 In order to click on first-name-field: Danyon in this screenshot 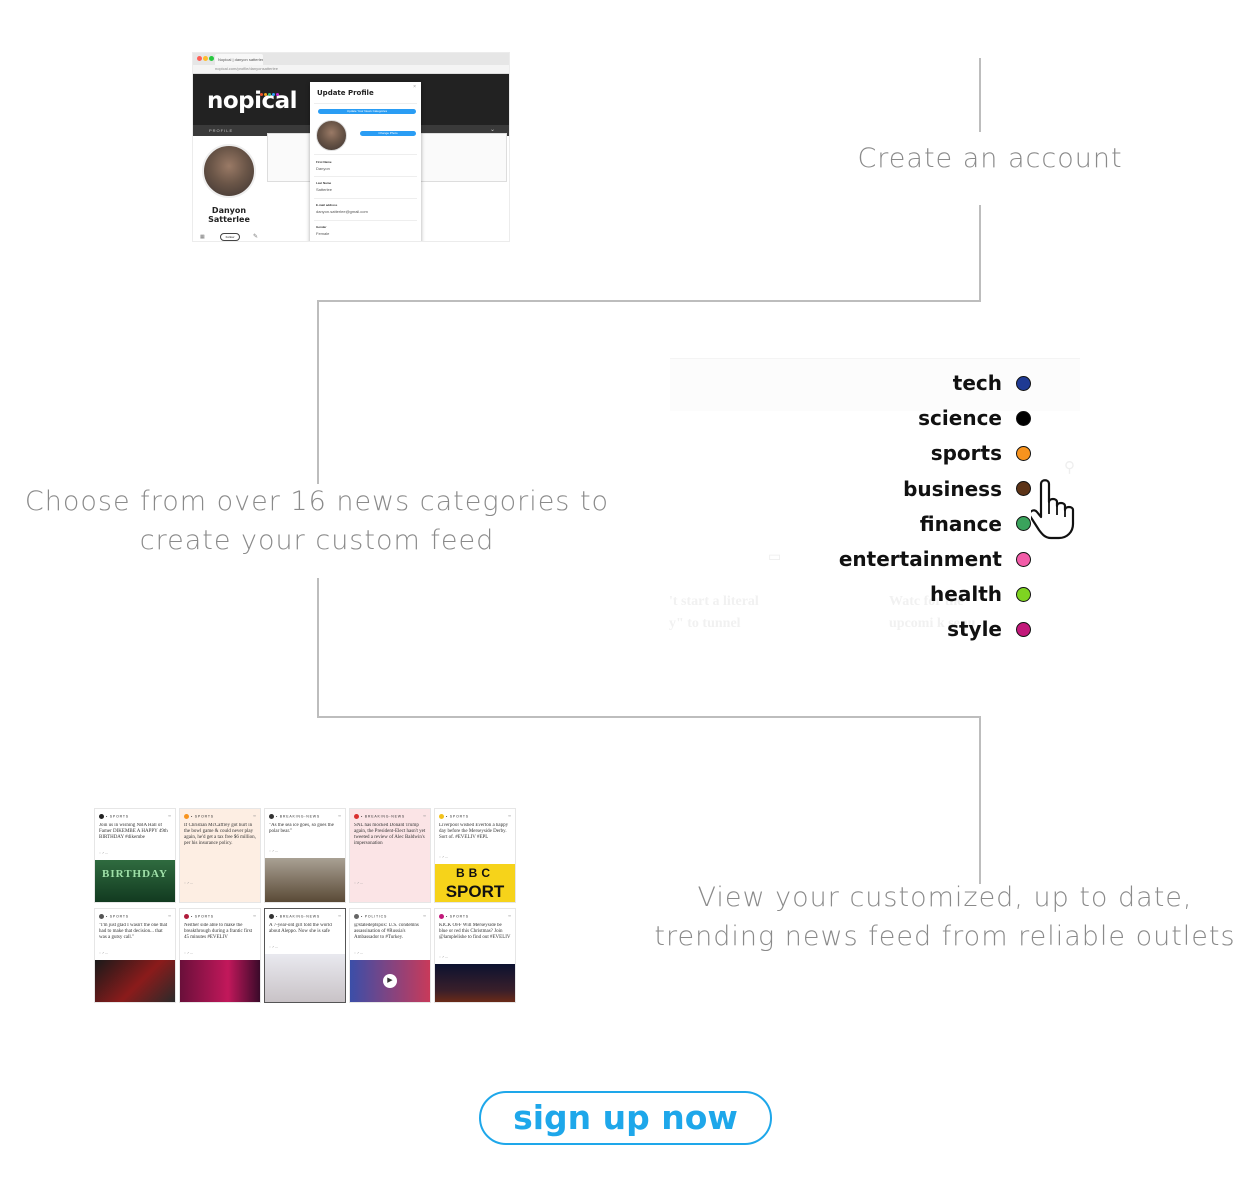, I will do `click(323, 168)`.